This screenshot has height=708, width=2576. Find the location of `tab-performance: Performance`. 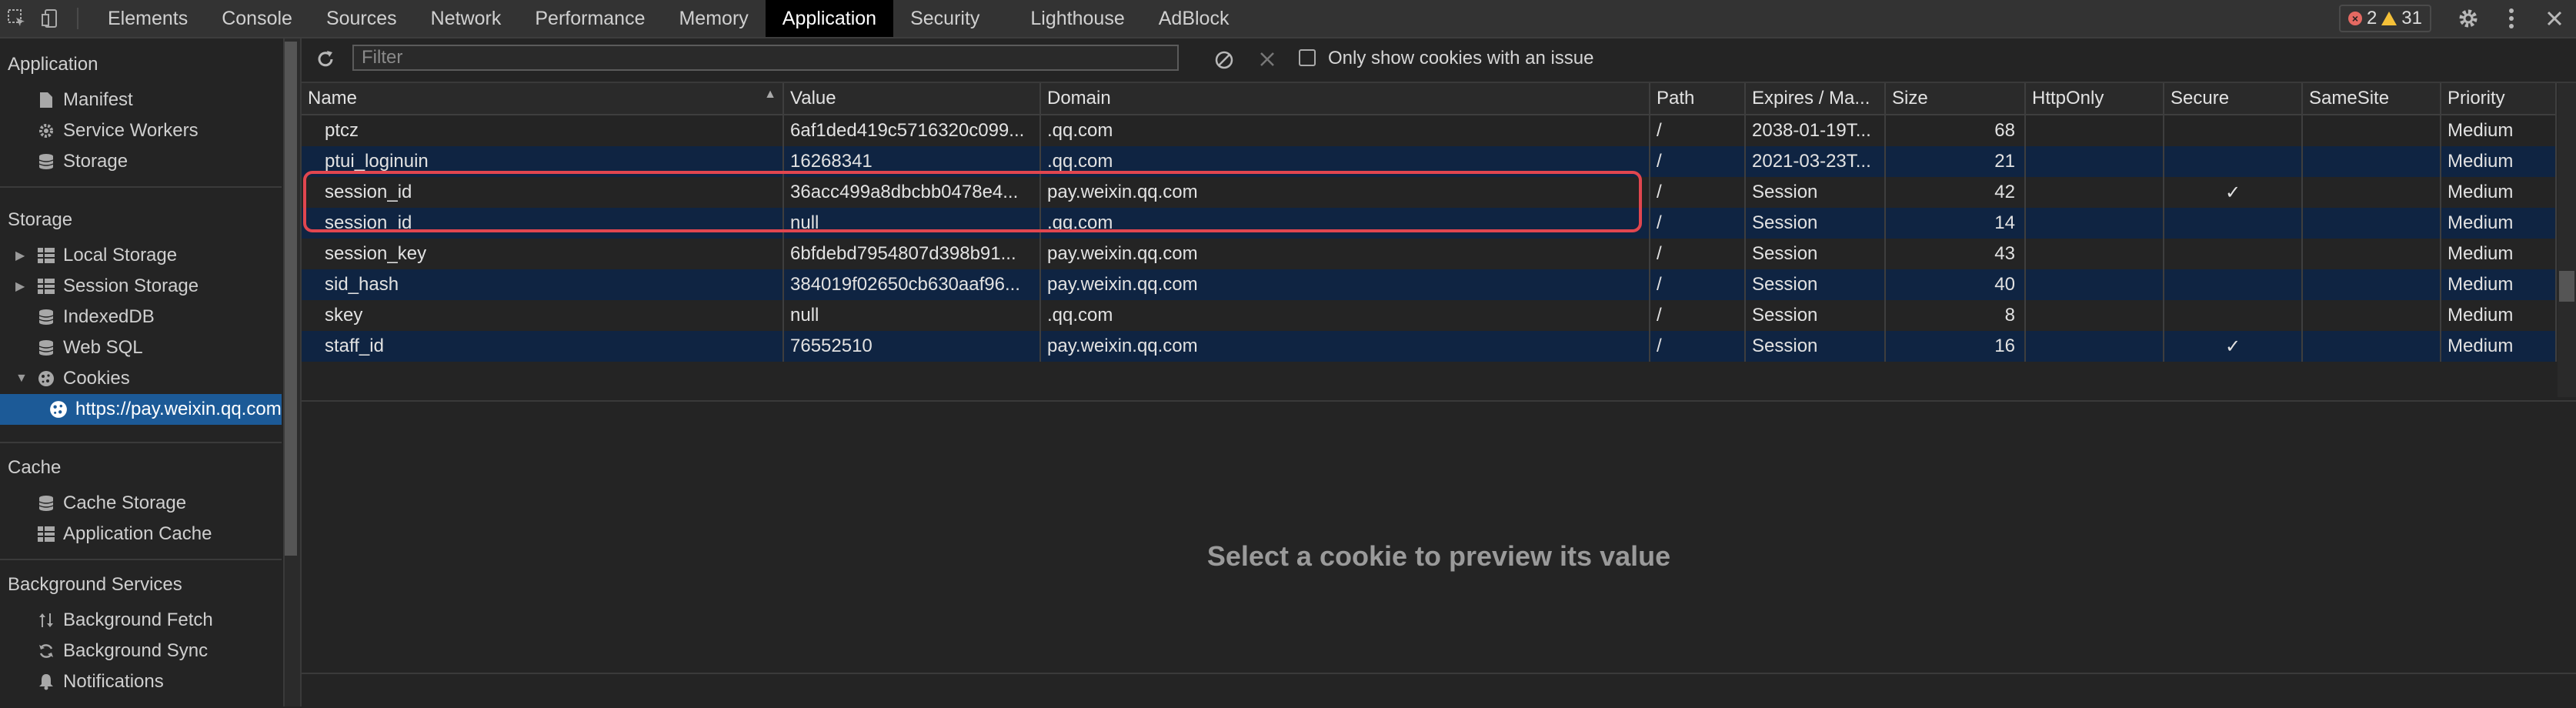

tab-performance: Performance is located at coordinates (590, 18).